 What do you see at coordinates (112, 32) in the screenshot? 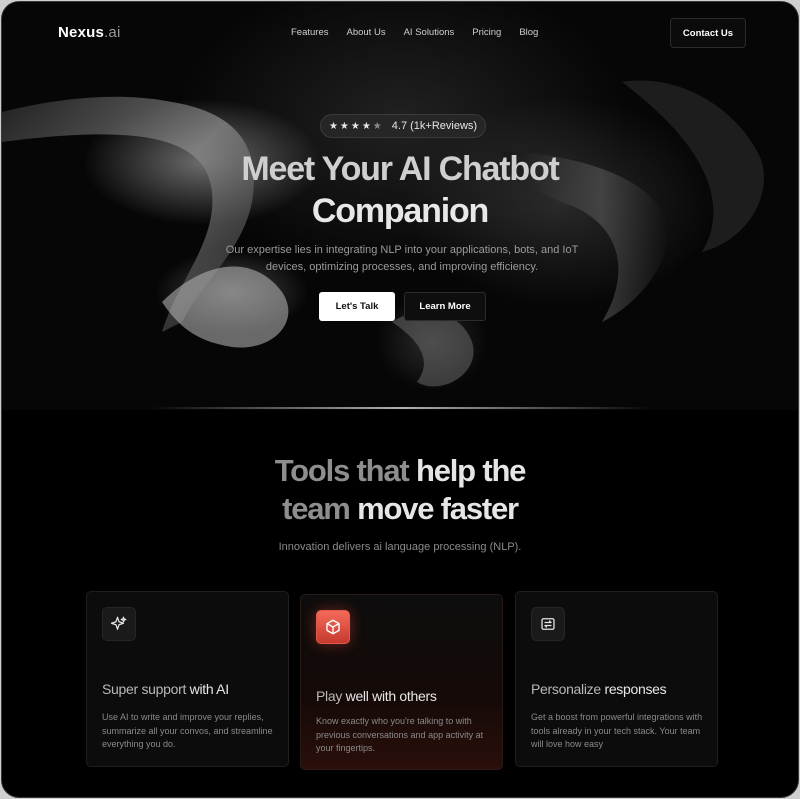
I see `logo-suffix: .ai` at bounding box center [112, 32].